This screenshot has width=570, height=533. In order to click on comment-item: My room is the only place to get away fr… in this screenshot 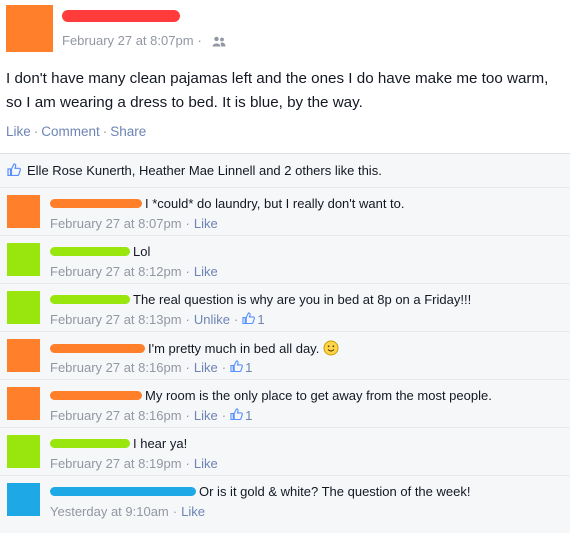, I will do `click(285, 403)`.